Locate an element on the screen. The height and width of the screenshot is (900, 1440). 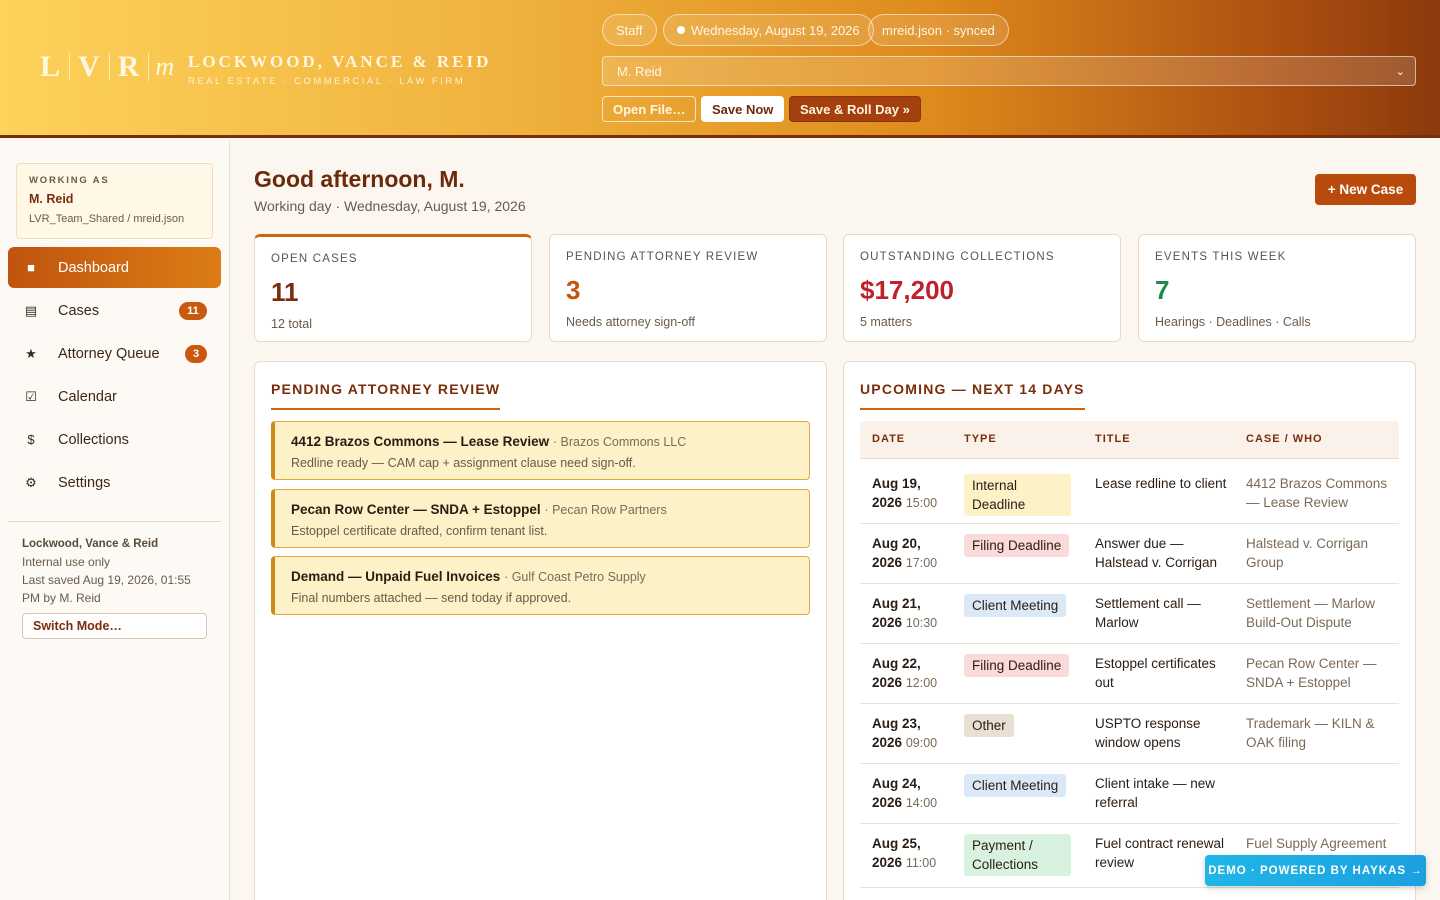
save-roll-day-button: Save & Roll Day » is located at coordinates (855, 109).